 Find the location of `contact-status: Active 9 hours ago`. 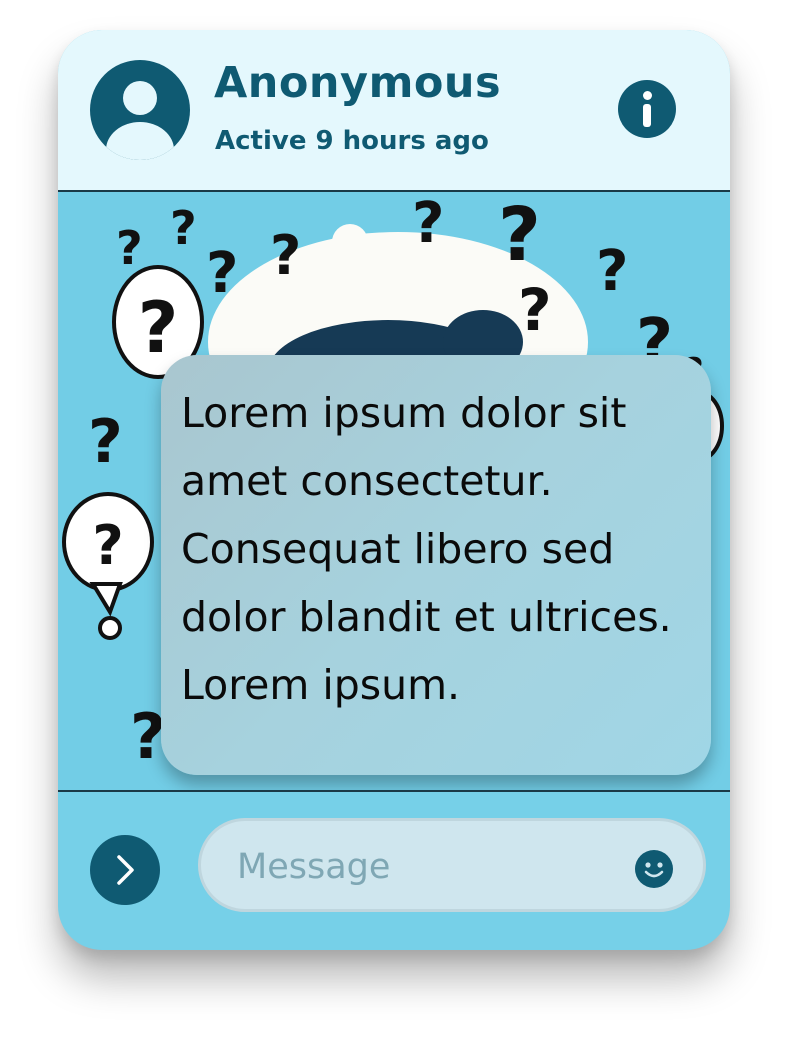

contact-status: Active 9 hours ago is located at coordinates (352, 141).